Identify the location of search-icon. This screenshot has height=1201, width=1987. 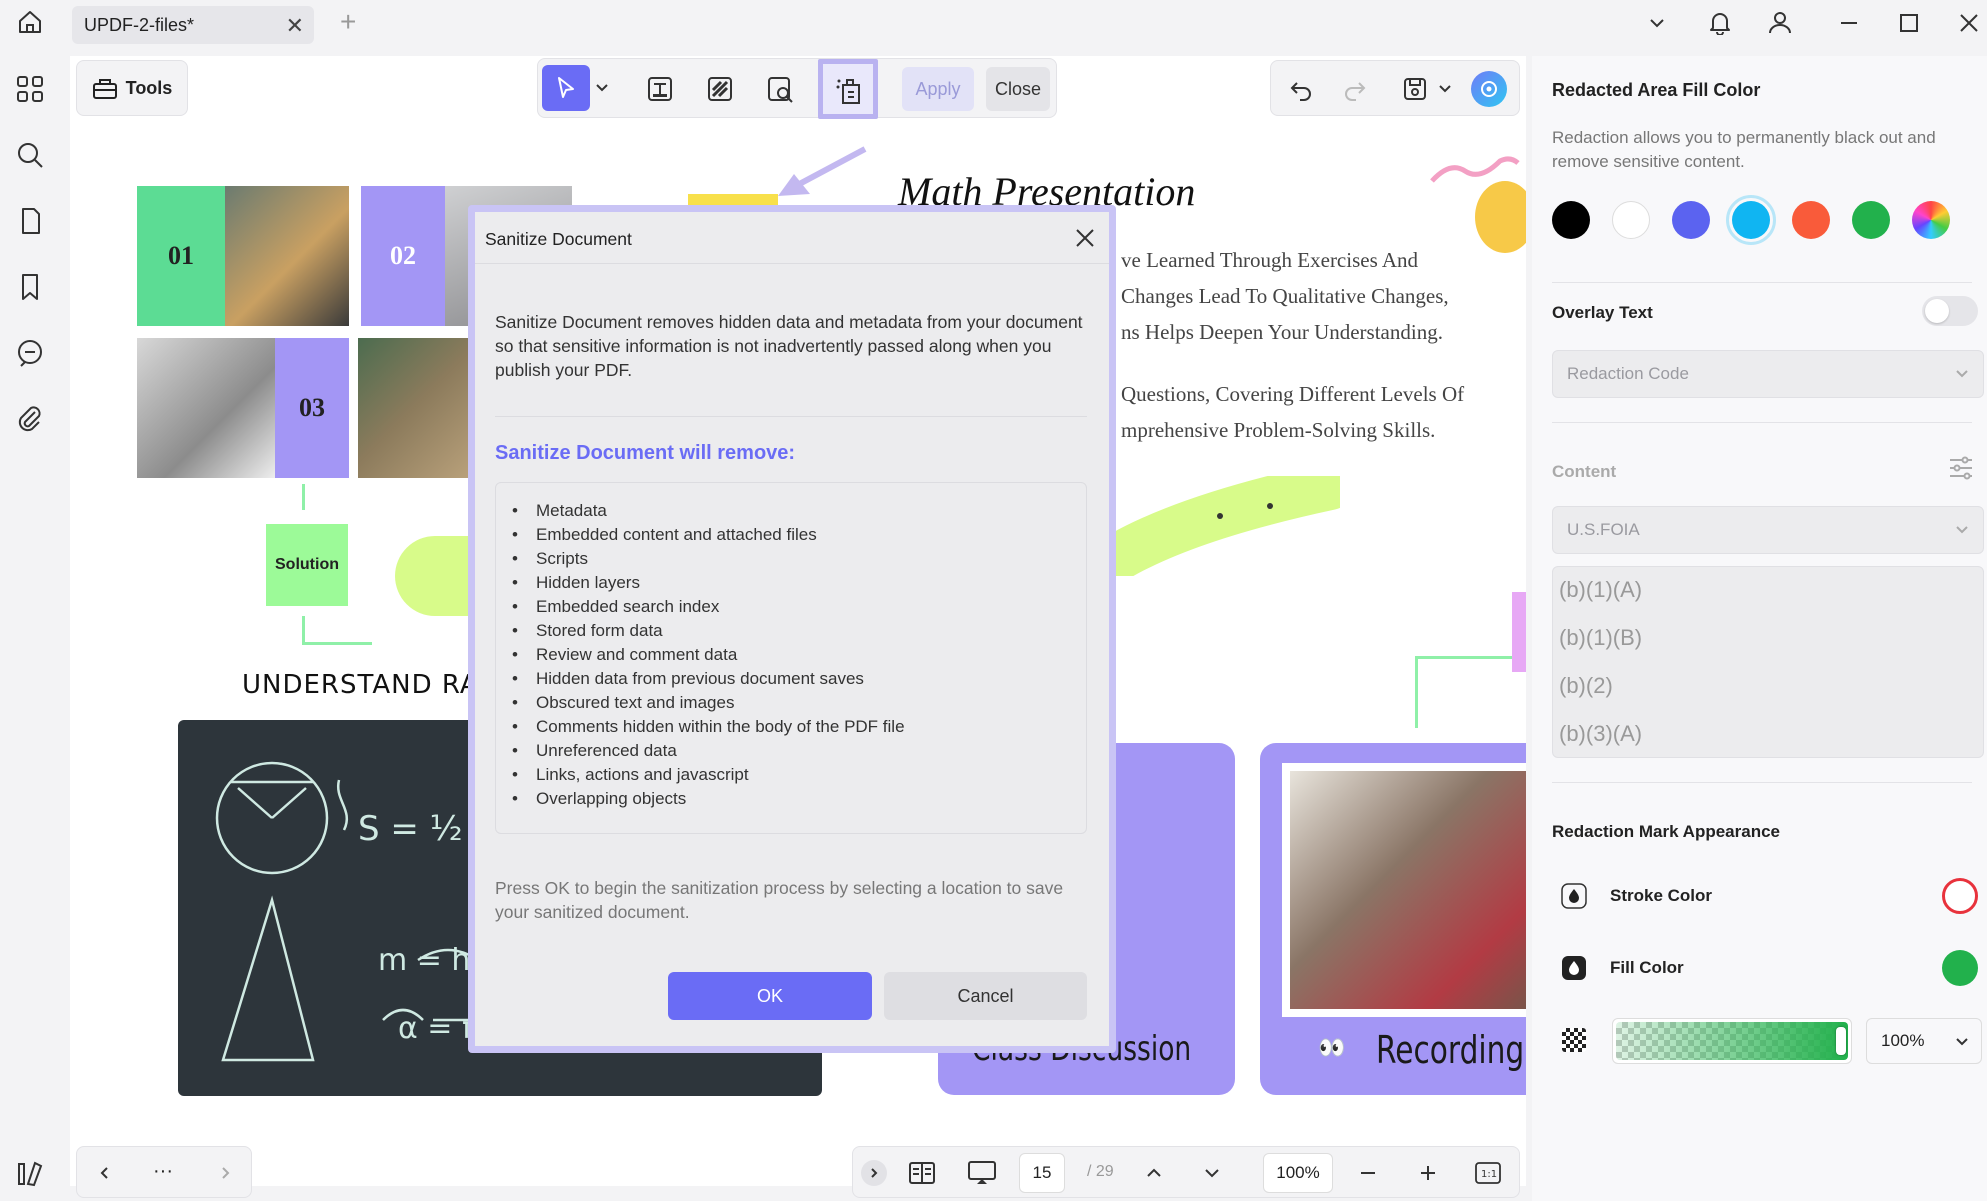
(30, 155).